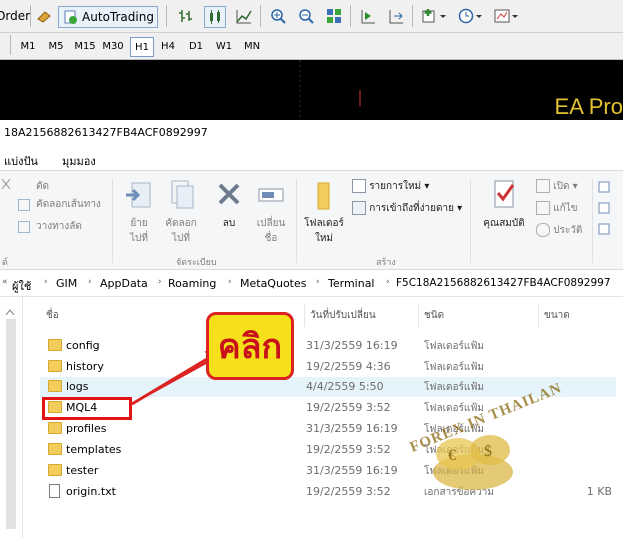 The width and height of the screenshot is (623, 538). What do you see at coordinates (87, 408) in the screenshot?
I see `highlight-box` at bounding box center [87, 408].